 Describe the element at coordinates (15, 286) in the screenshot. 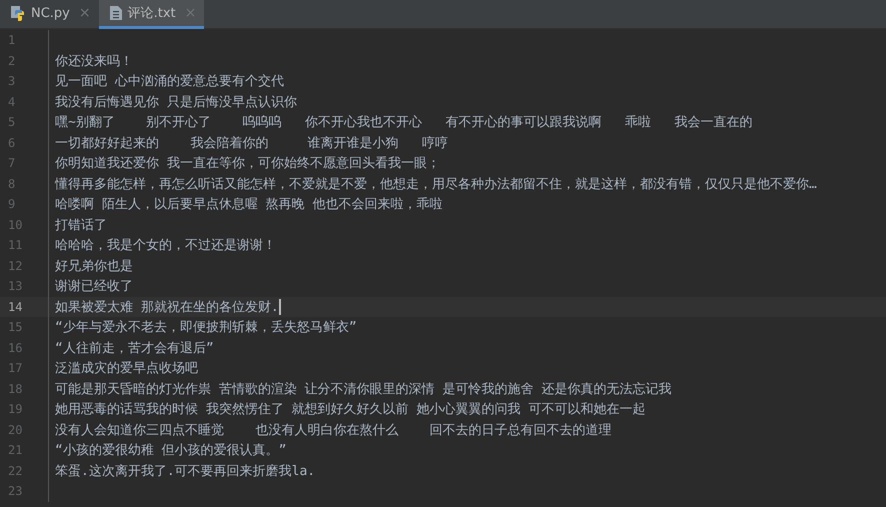

I see `line-number: 13` at that location.